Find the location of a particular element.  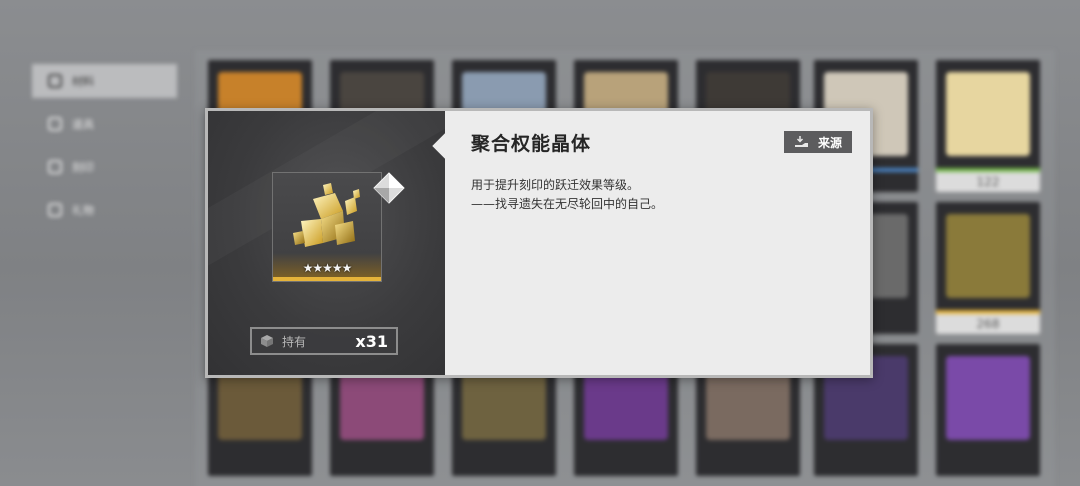

hand-download-icon is located at coordinates (801, 141).